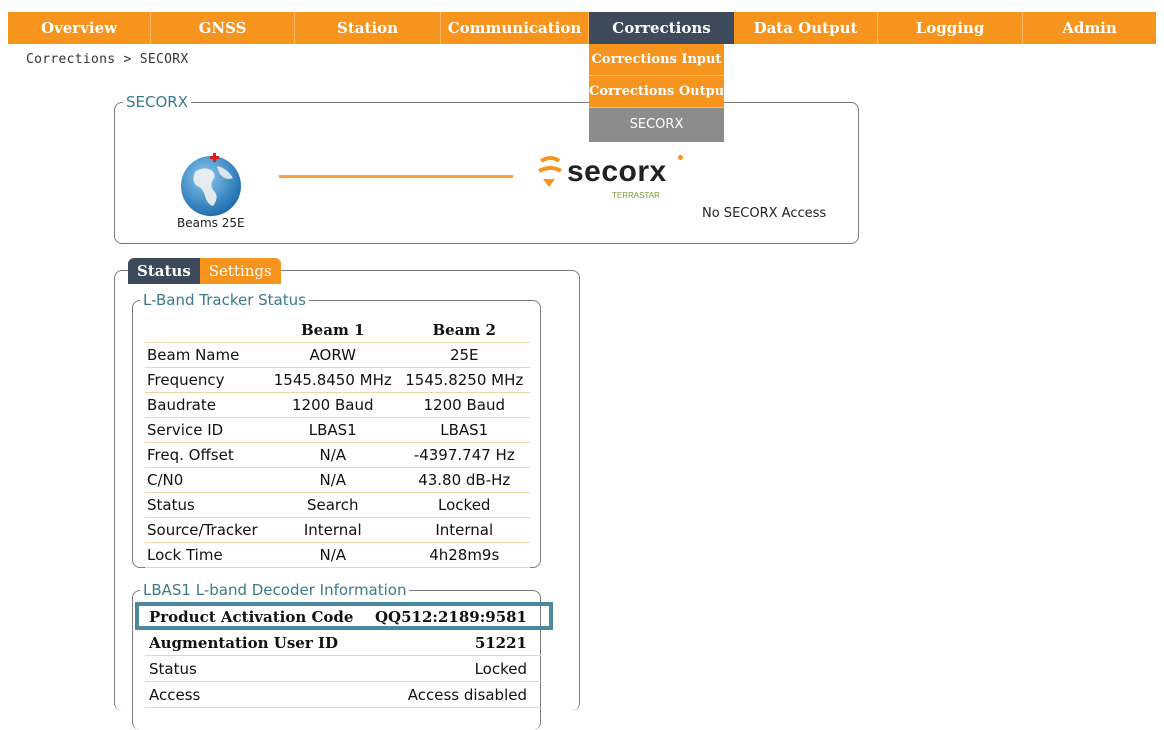 The image size is (1164, 730). I want to click on dropdown-item-secorx: SECORX, so click(656, 125).